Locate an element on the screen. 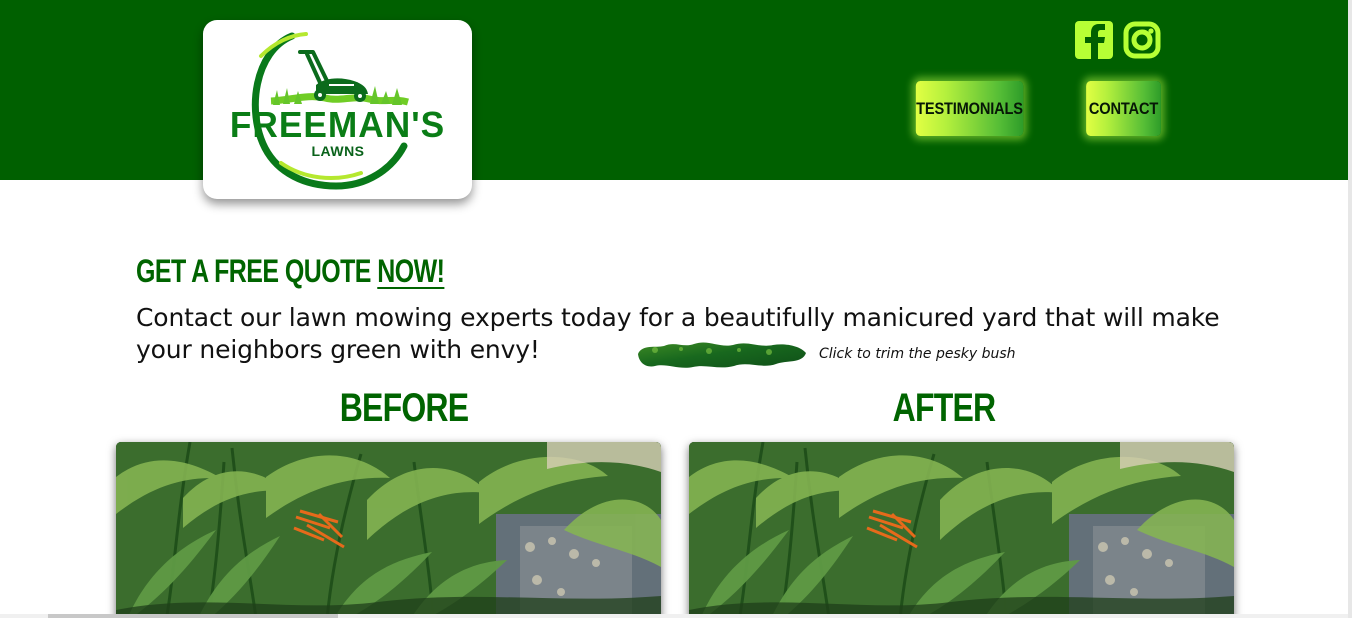 The width and height of the screenshot is (1352, 618). horizontal-scrollbar-thumb is located at coordinates (193, 616).